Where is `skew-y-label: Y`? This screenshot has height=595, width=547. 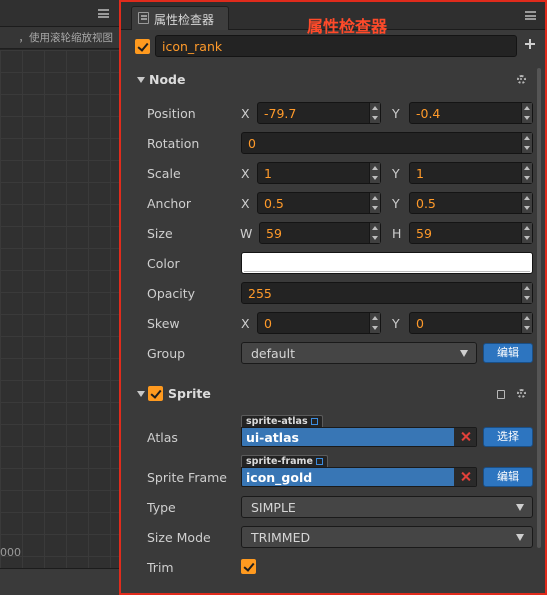 skew-y-label: Y is located at coordinates (396, 323).